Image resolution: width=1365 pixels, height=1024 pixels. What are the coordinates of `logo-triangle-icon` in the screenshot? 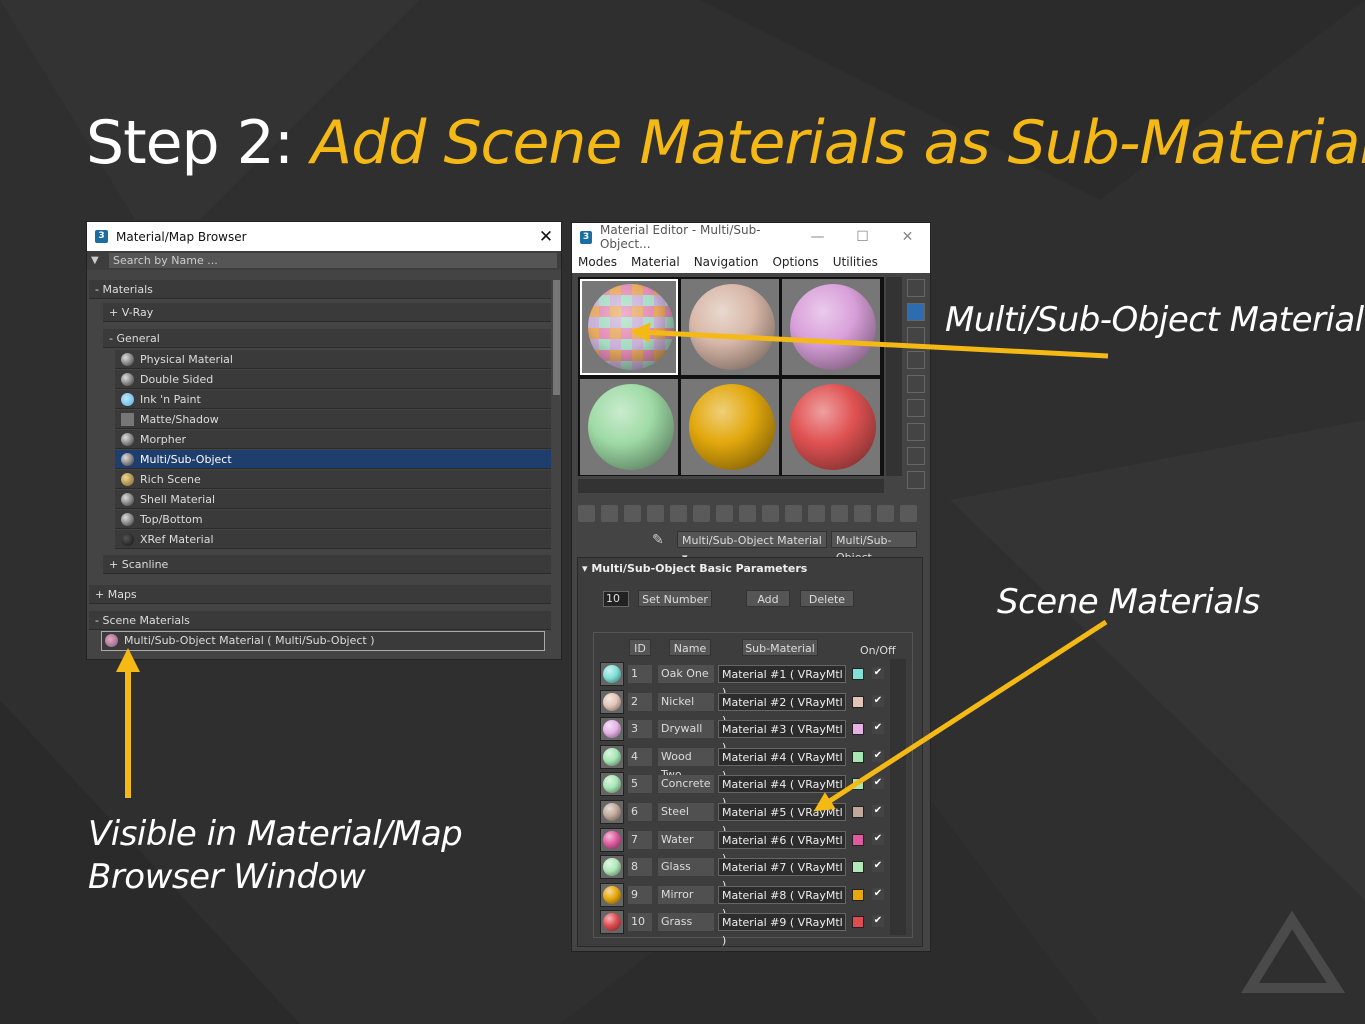 It's located at (1293, 951).